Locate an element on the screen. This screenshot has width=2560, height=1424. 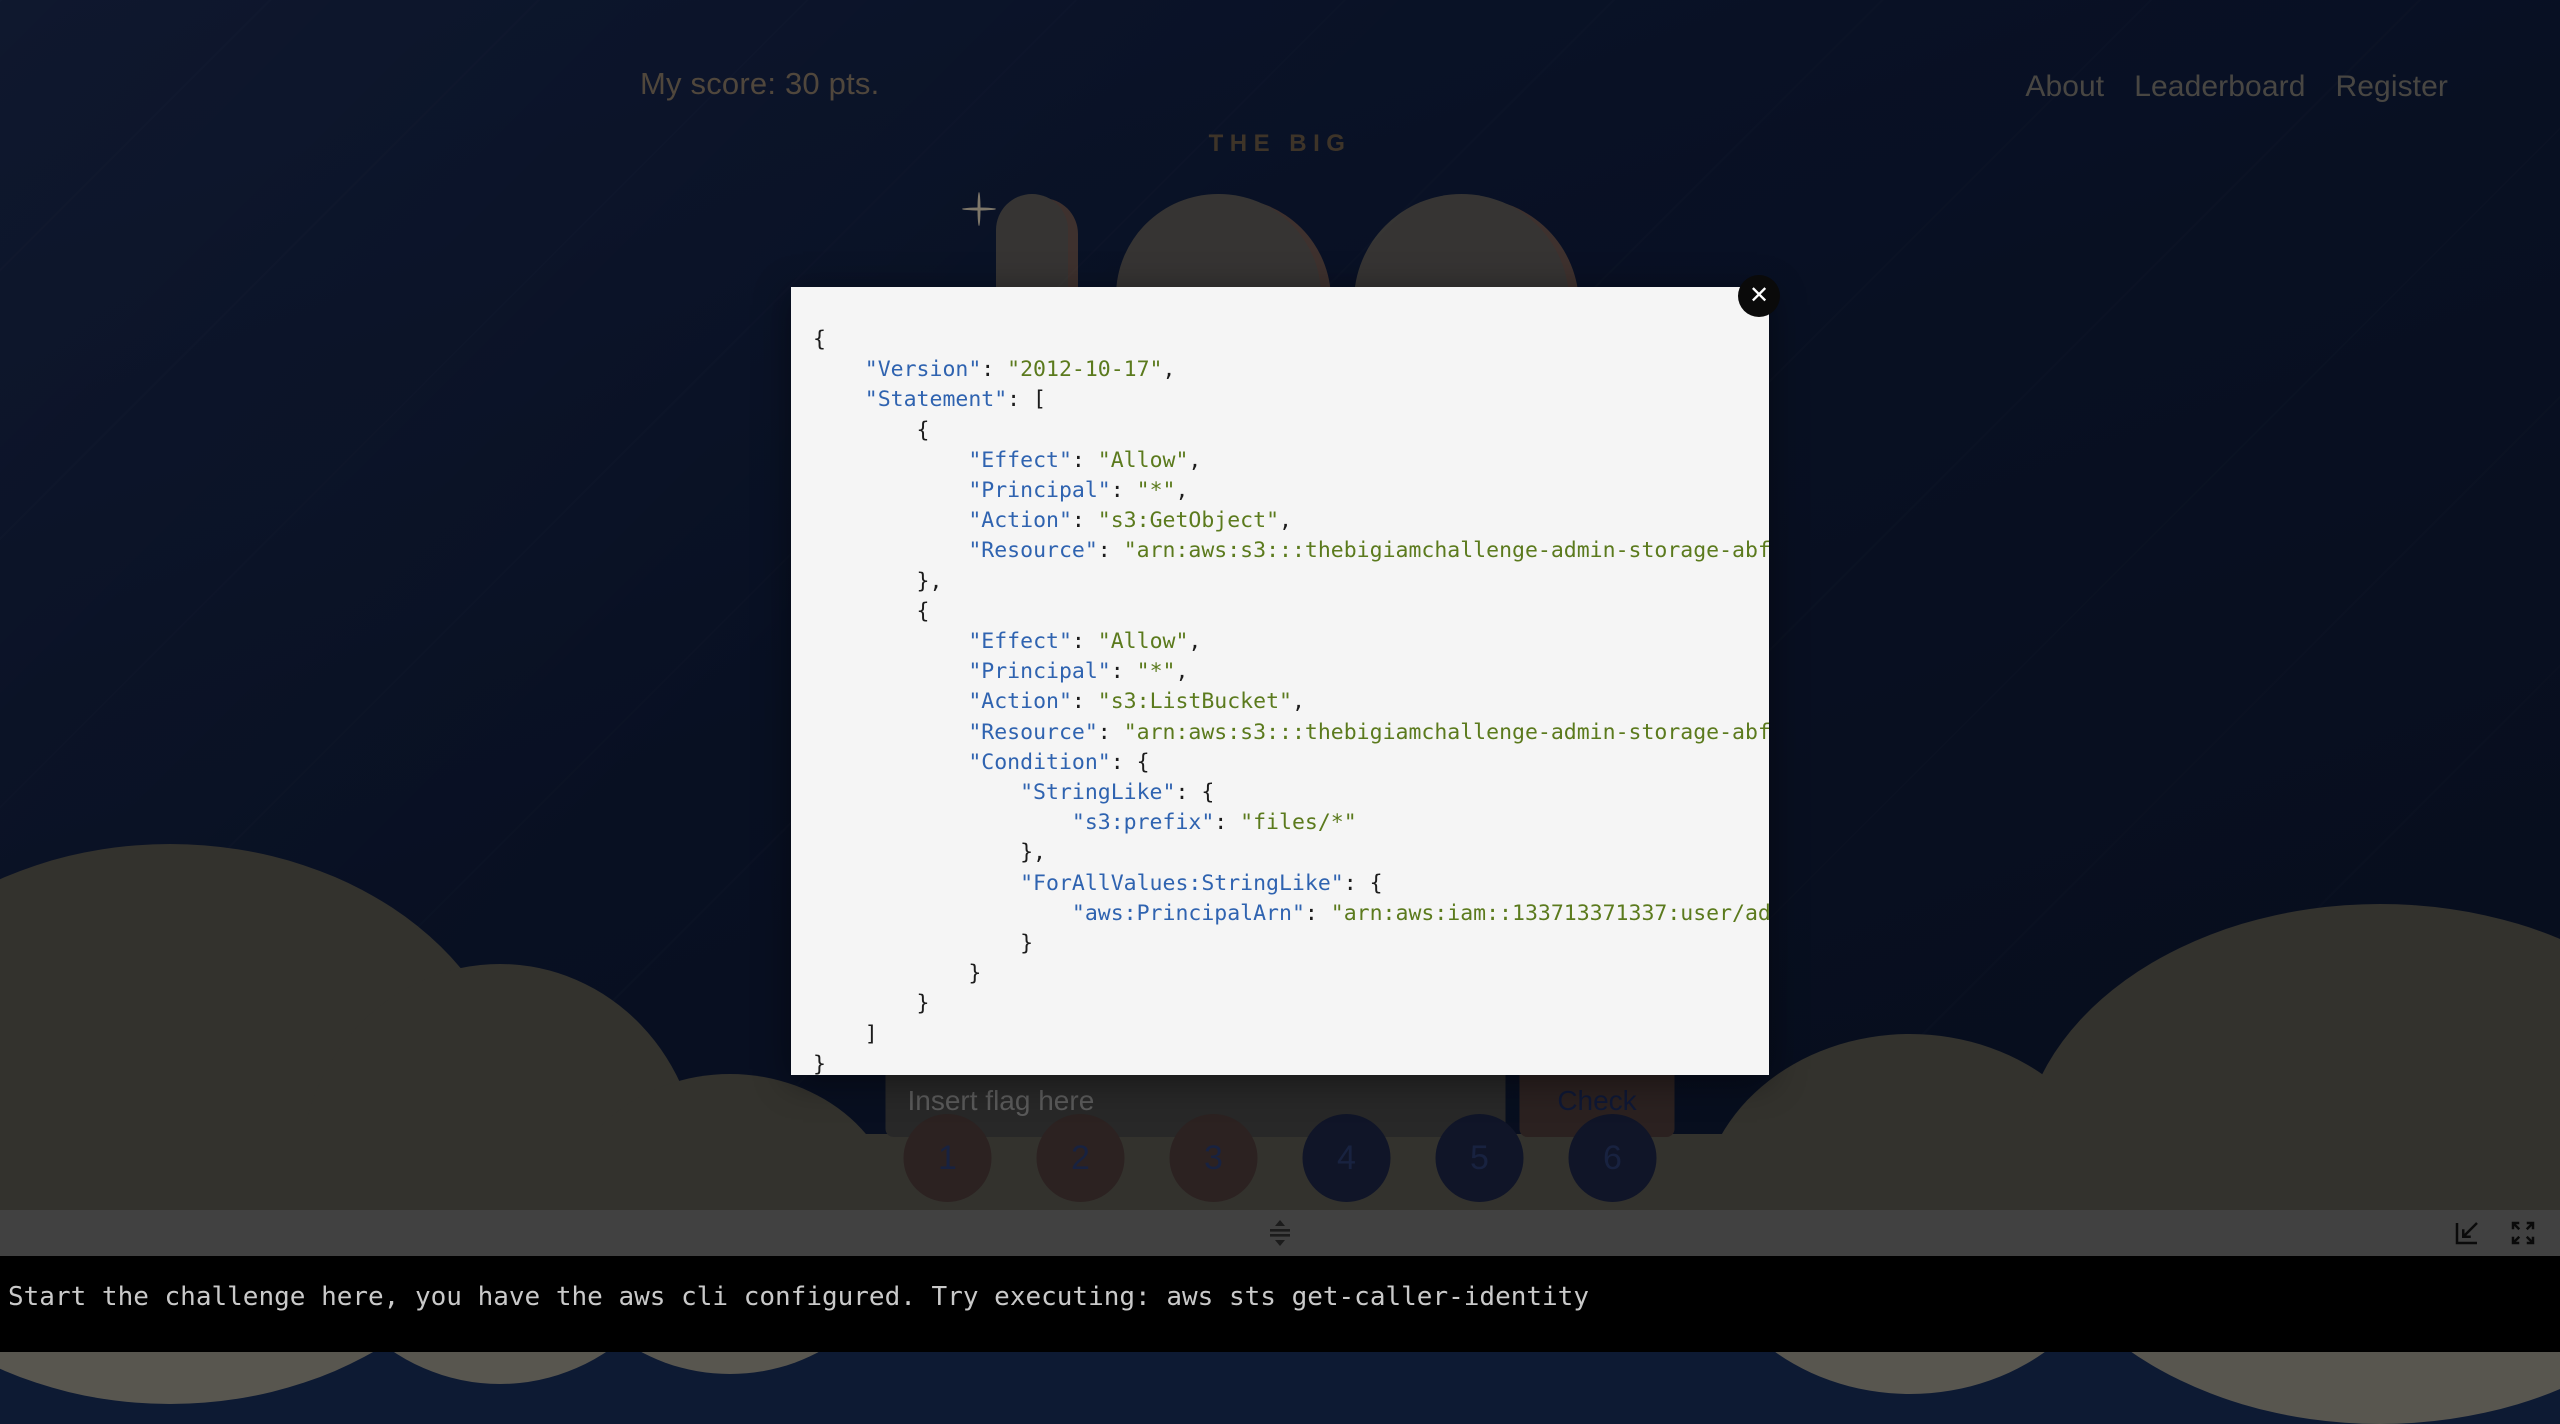
resize-handle-icon is located at coordinates (1280, 1233).